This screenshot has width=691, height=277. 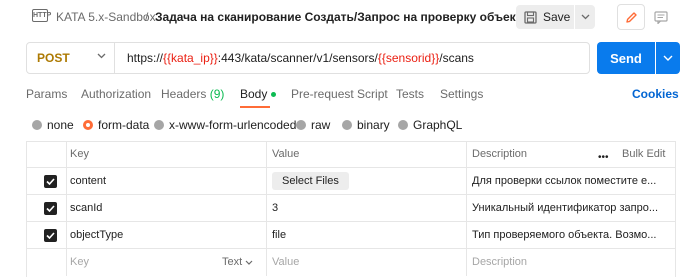 I want to click on pencil-icon, so click(x=631, y=17).